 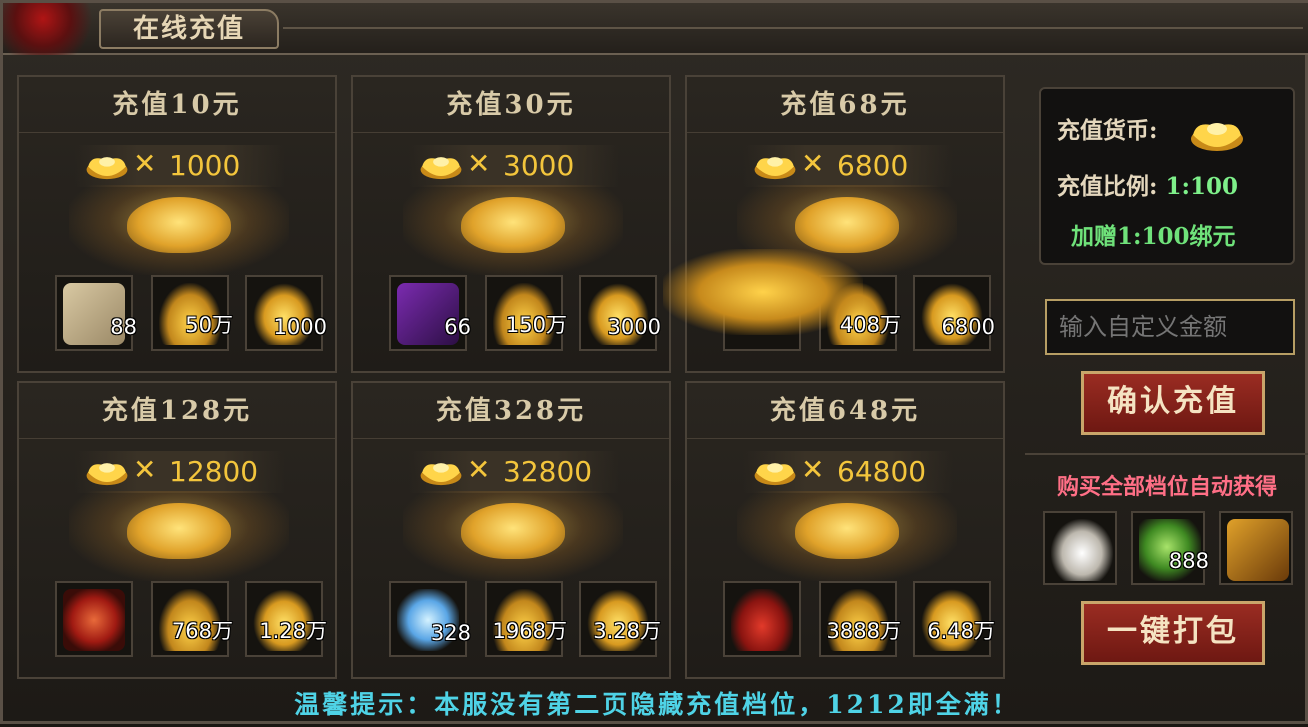 I want to click on package-title: 充值648元, so click(x=845, y=411).